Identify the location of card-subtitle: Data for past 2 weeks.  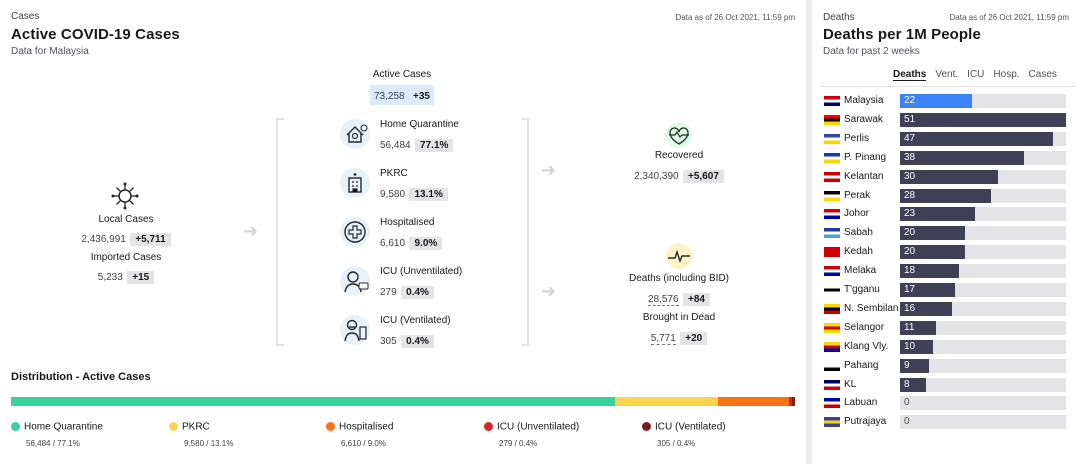
(871, 51).